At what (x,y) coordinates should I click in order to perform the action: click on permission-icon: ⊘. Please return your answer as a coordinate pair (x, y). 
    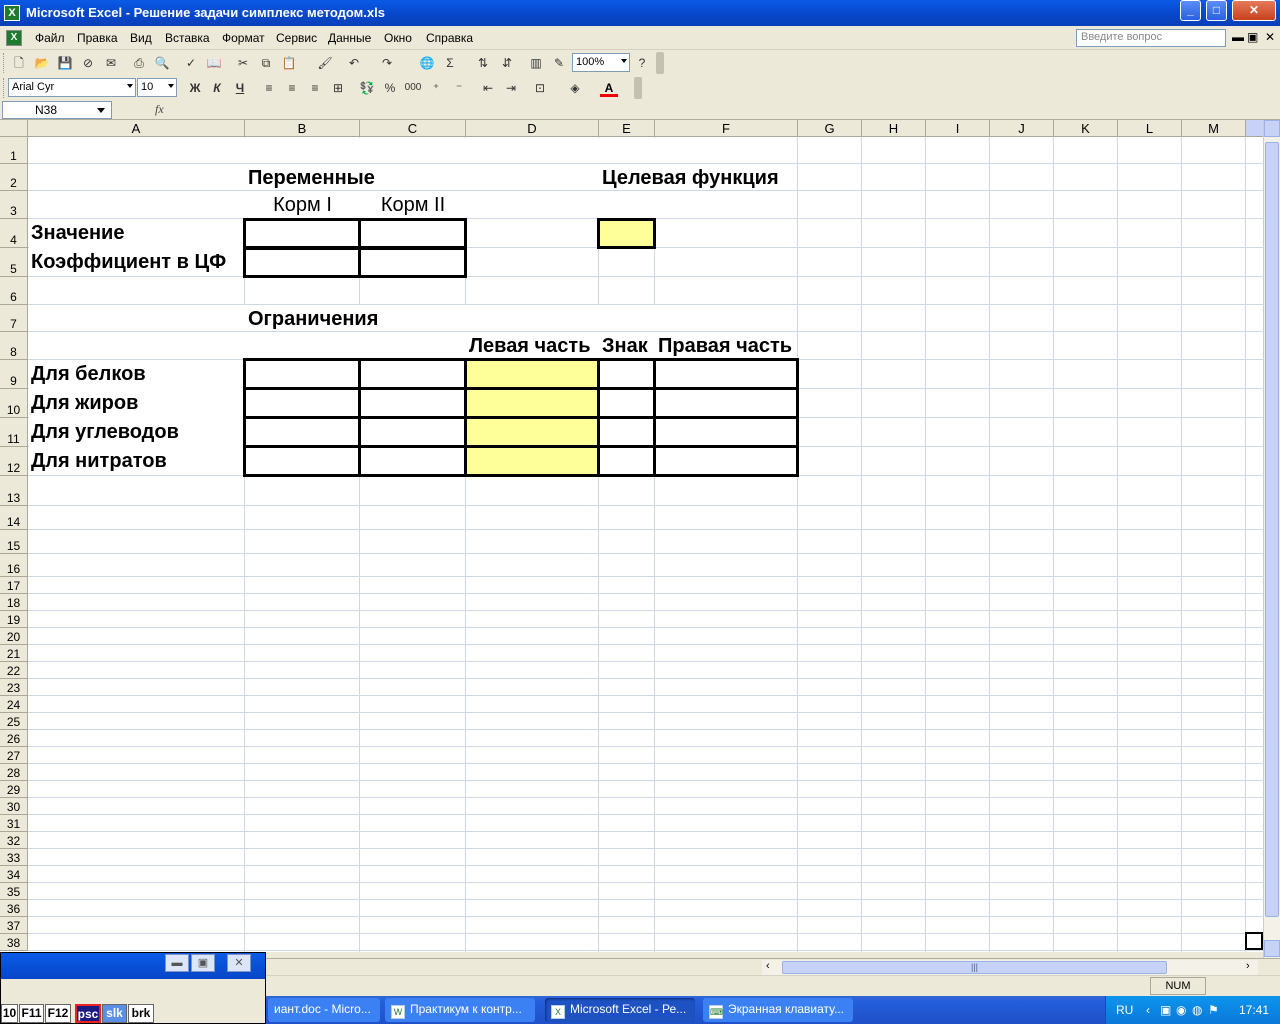
    Looking at the image, I should click on (88, 63).